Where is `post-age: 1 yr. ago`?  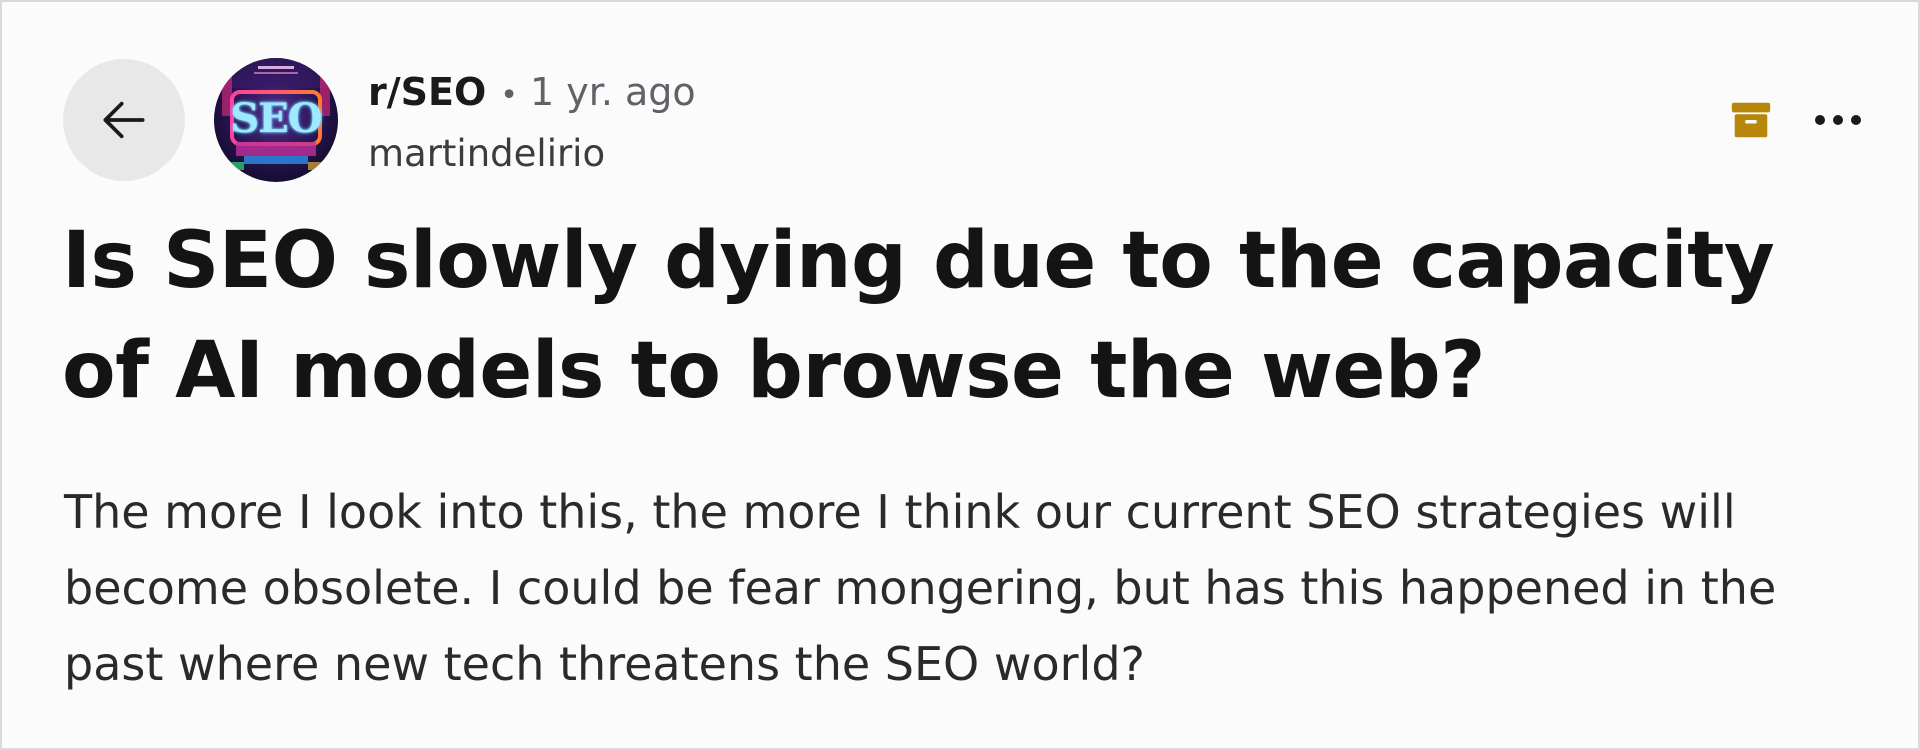
post-age: 1 yr. ago is located at coordinates (612, 92).